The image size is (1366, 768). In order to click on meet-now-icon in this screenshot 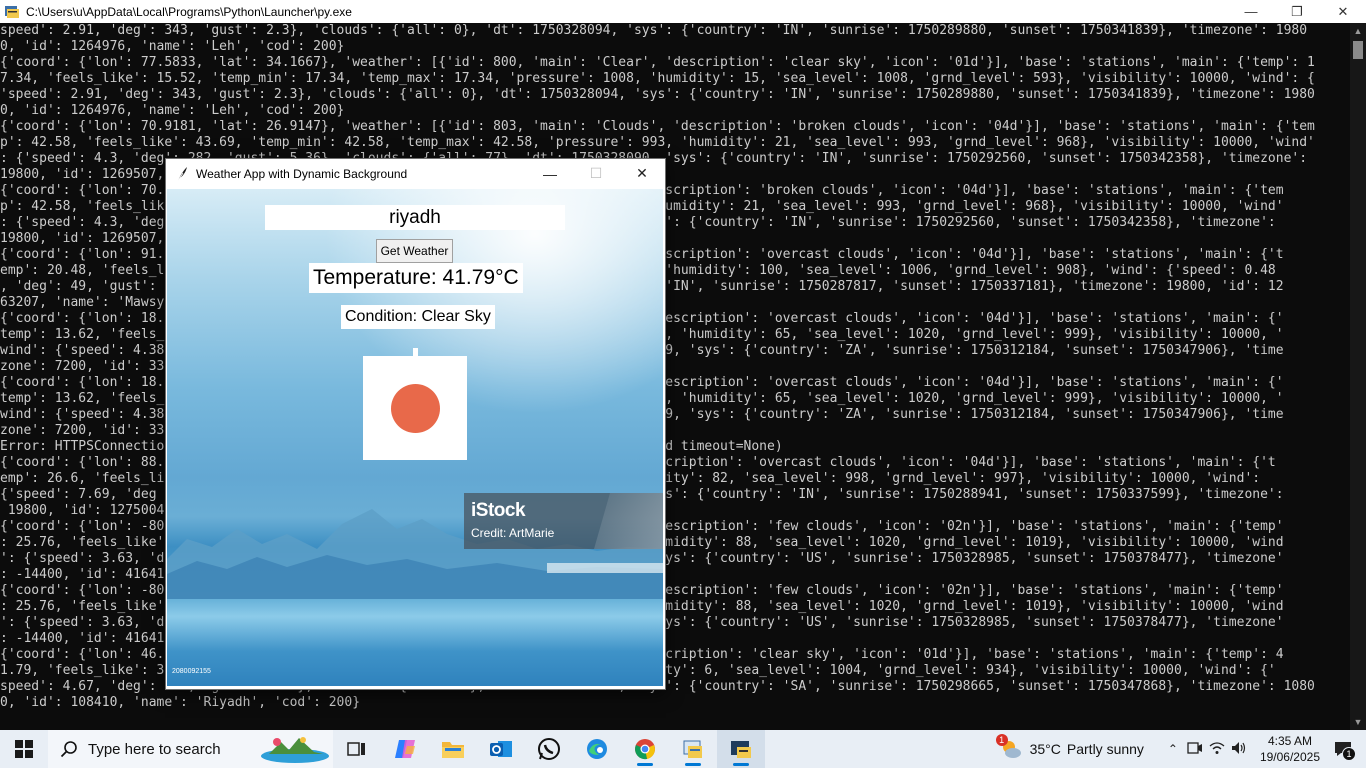, I will do `click(1195, 749)`.